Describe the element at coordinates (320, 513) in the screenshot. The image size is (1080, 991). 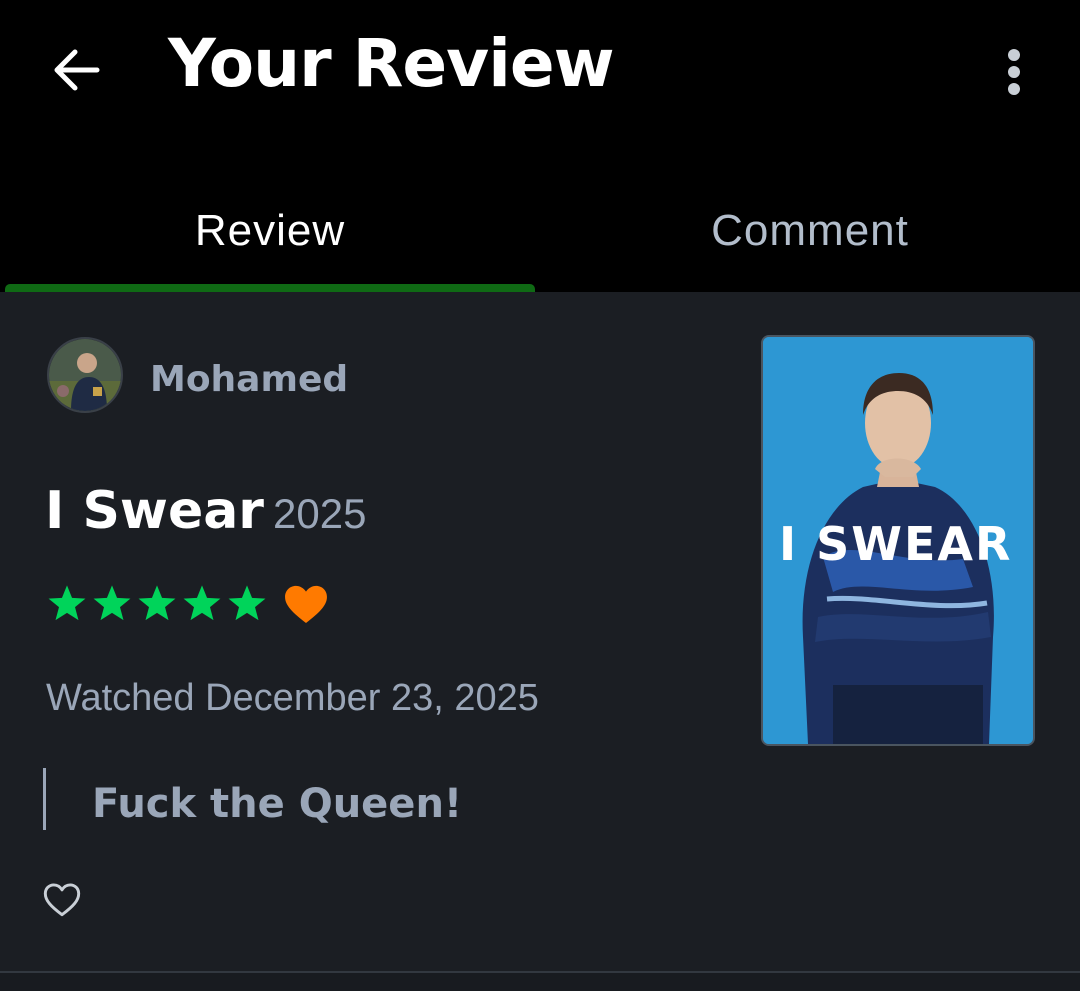
I see `film-year: 2025` at that location.